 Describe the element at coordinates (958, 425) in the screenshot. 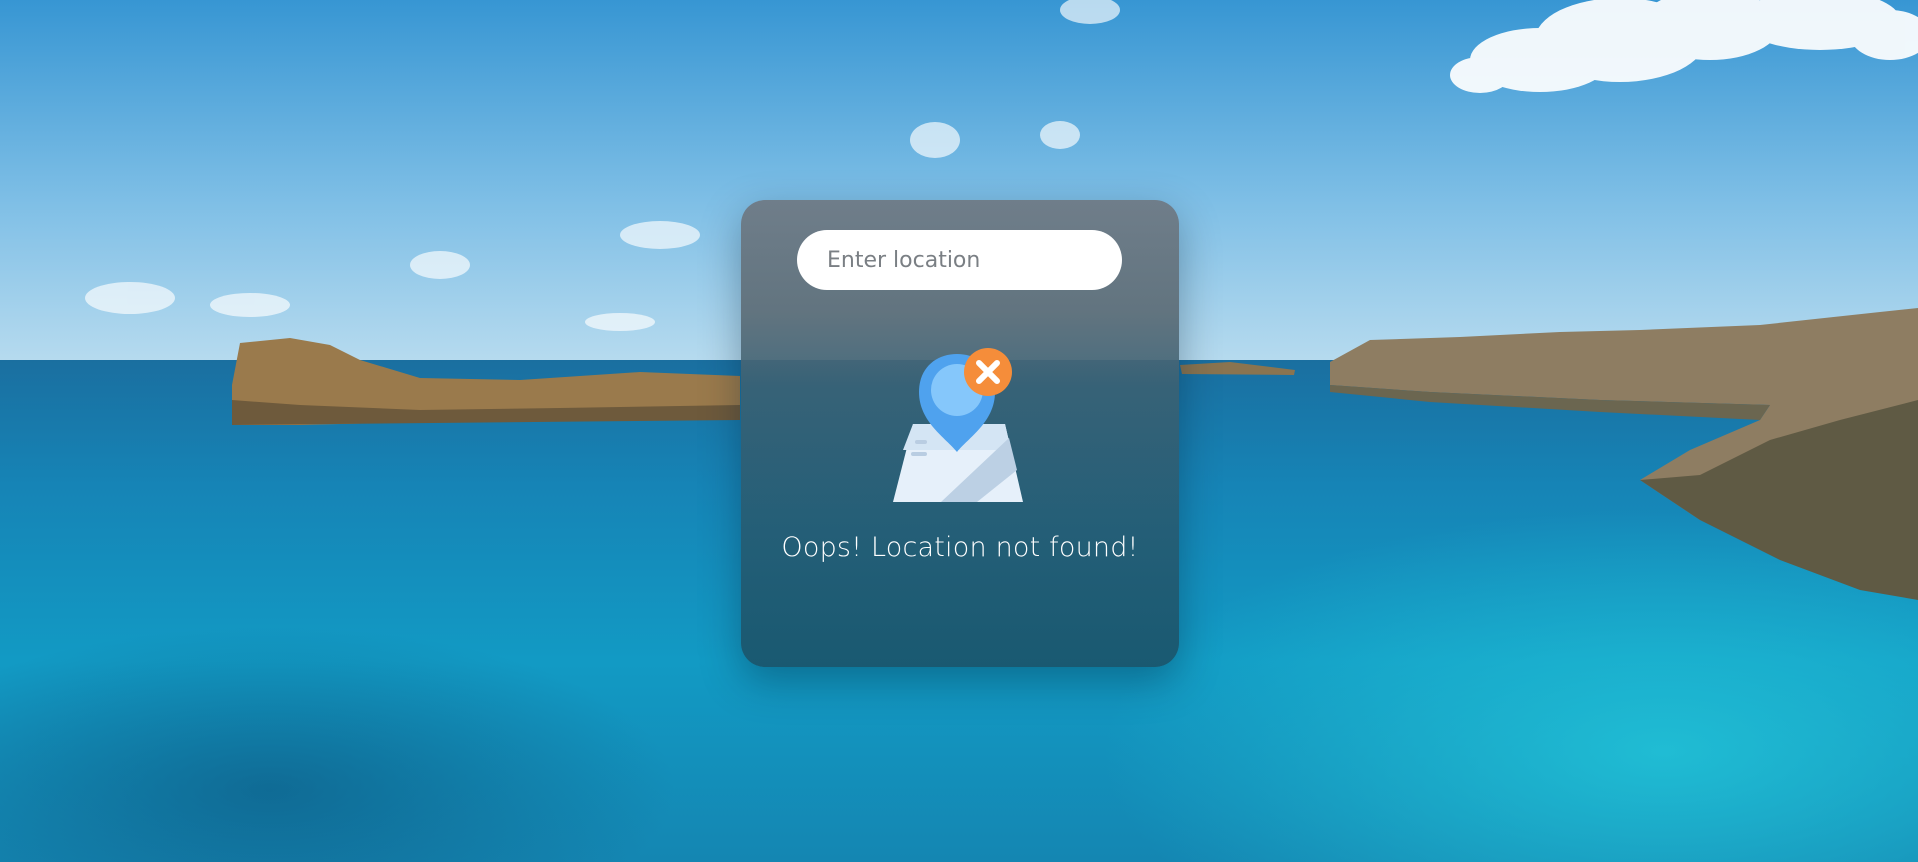

I see `map-pin-error-icon` at that location.